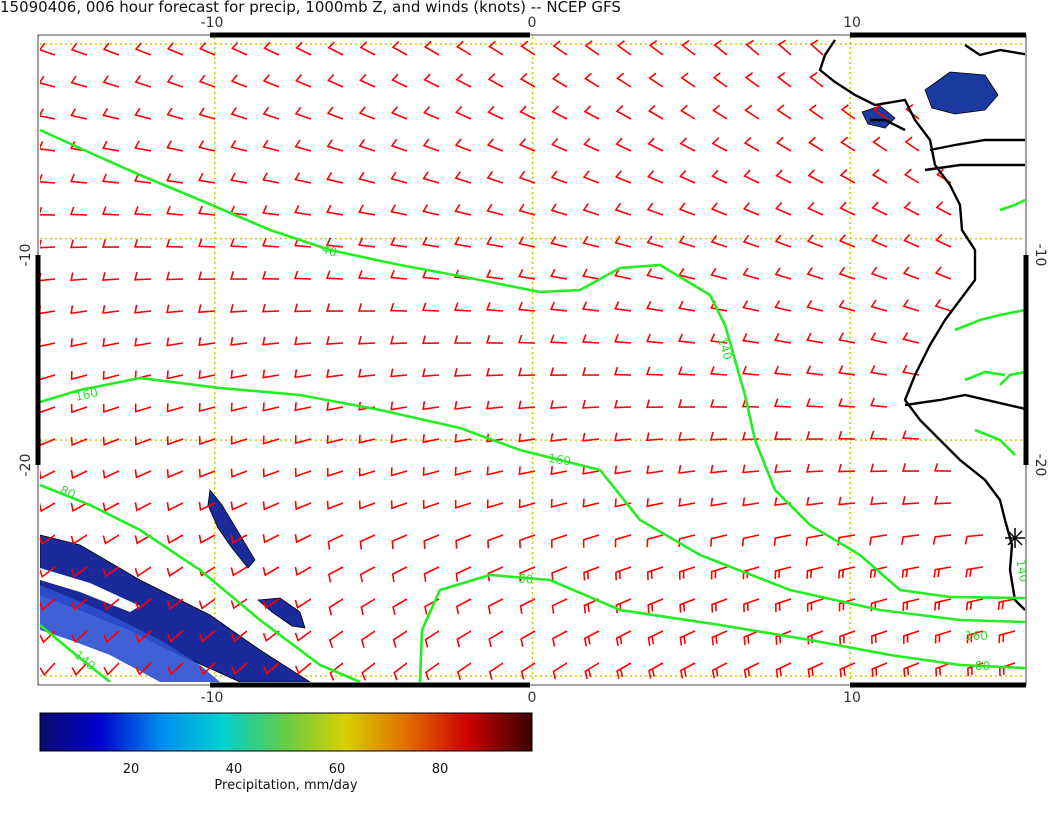 The image size is (1056, 816). I want to click on contour-label-80-east: 80, so click(982, 666).